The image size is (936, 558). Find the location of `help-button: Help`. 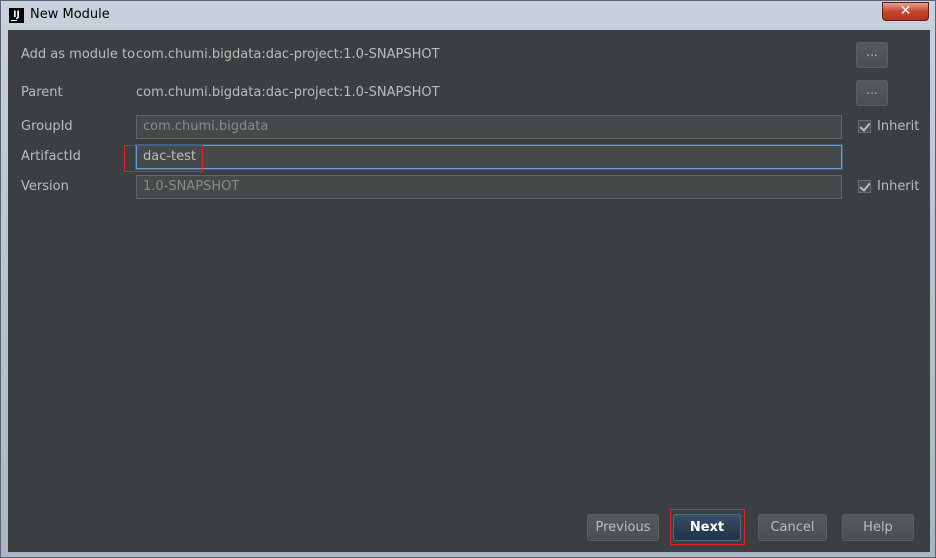

help-button: Help is located at coordinates (878, 527).